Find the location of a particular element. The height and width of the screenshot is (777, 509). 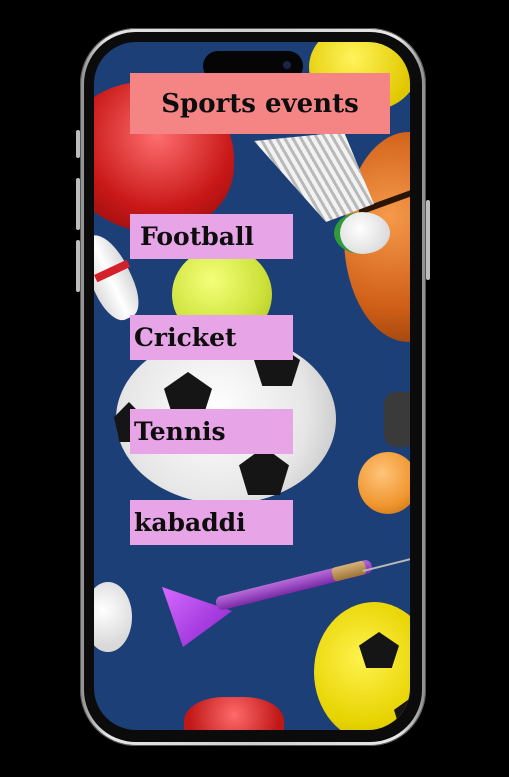

event-button-football: Football is located at coordinates (211, 236).